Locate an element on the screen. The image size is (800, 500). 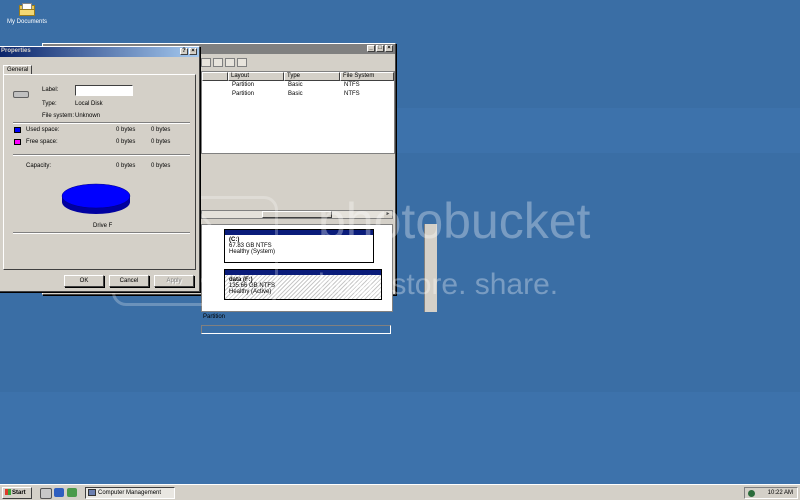
capacity-size: 0 bytes is located at coordinates (161, 166).